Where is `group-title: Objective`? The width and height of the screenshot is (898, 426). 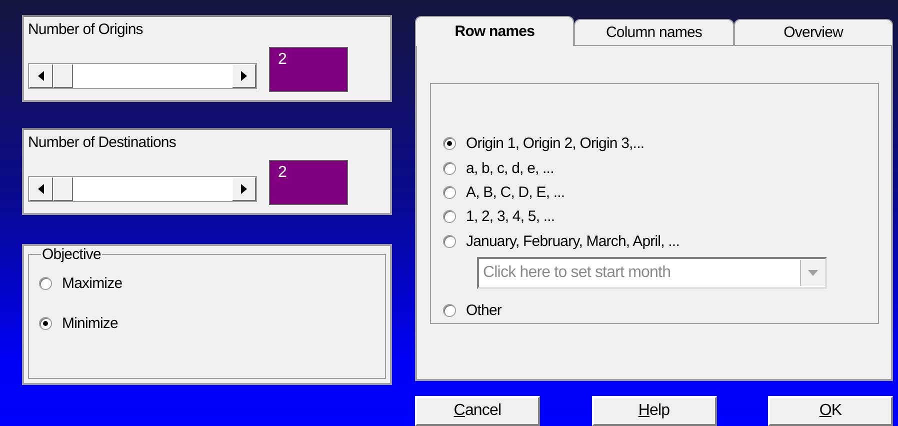
group-title: Objective is located at coordinates (71, 254).